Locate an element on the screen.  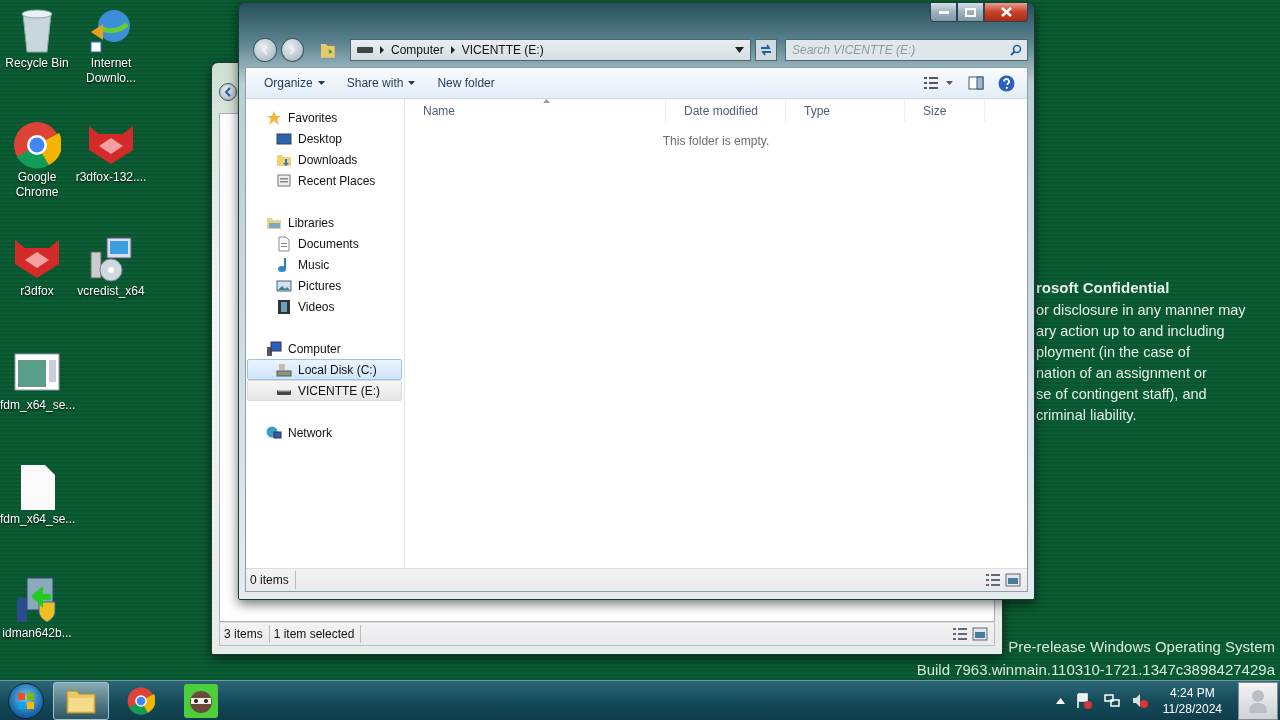
nav-item: Network is located at coordinates (324, 432).